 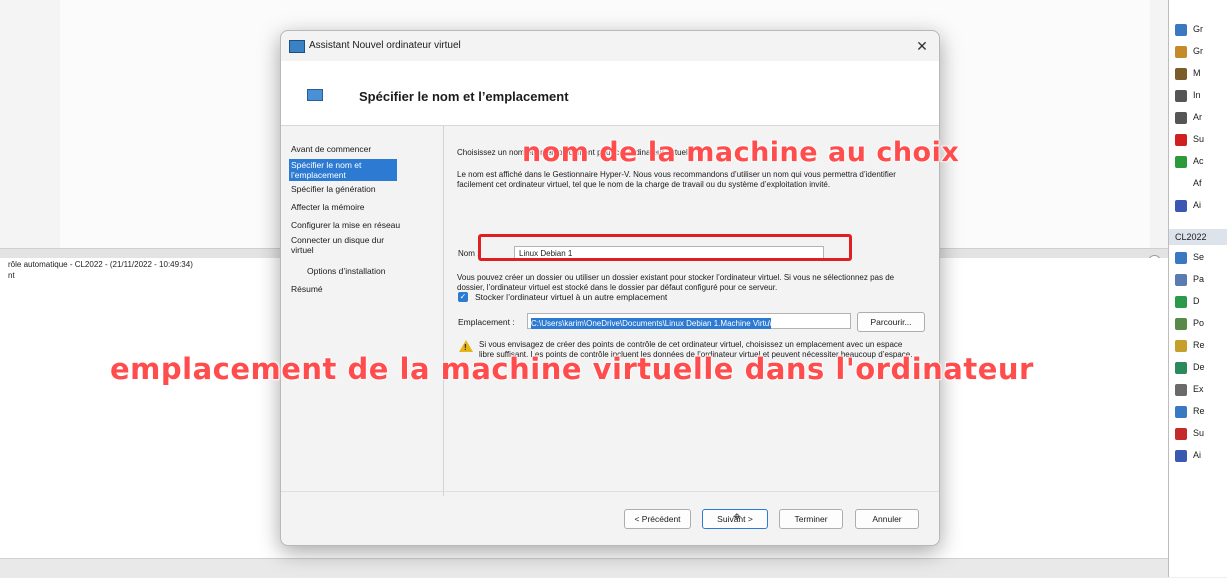 What do you see at coordinates (464, 96) in the screenshot?
I see `page-title: Spécifier le nom et l’emplacement` at bounding box center [464, 96].